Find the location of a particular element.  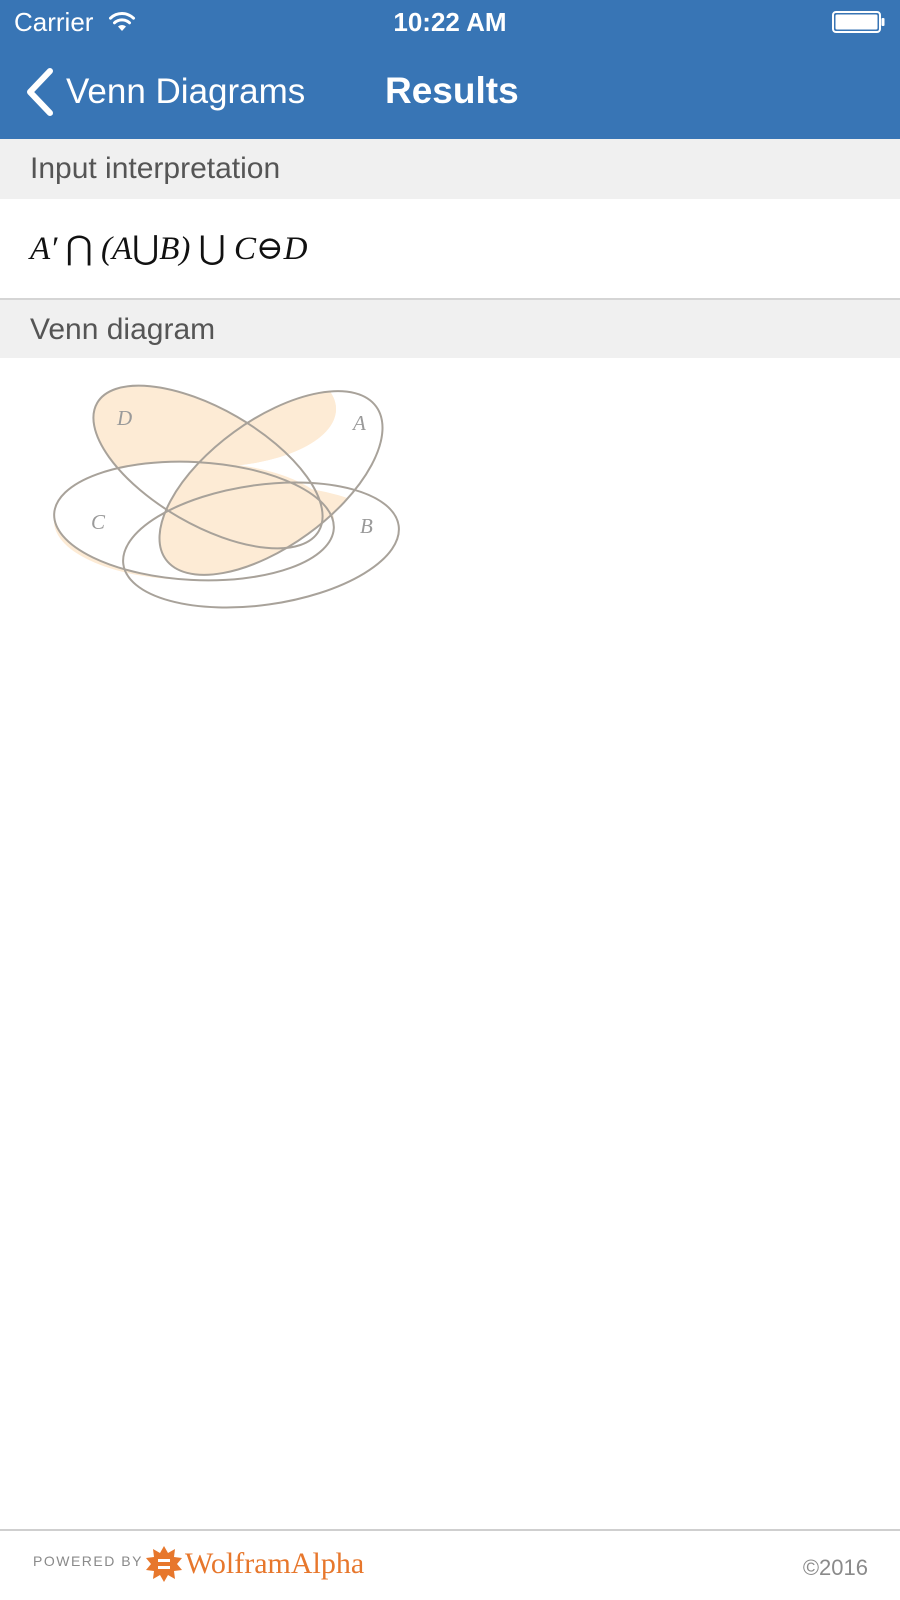

venn-diagram: D A C B is located at coordinates (226, 489).